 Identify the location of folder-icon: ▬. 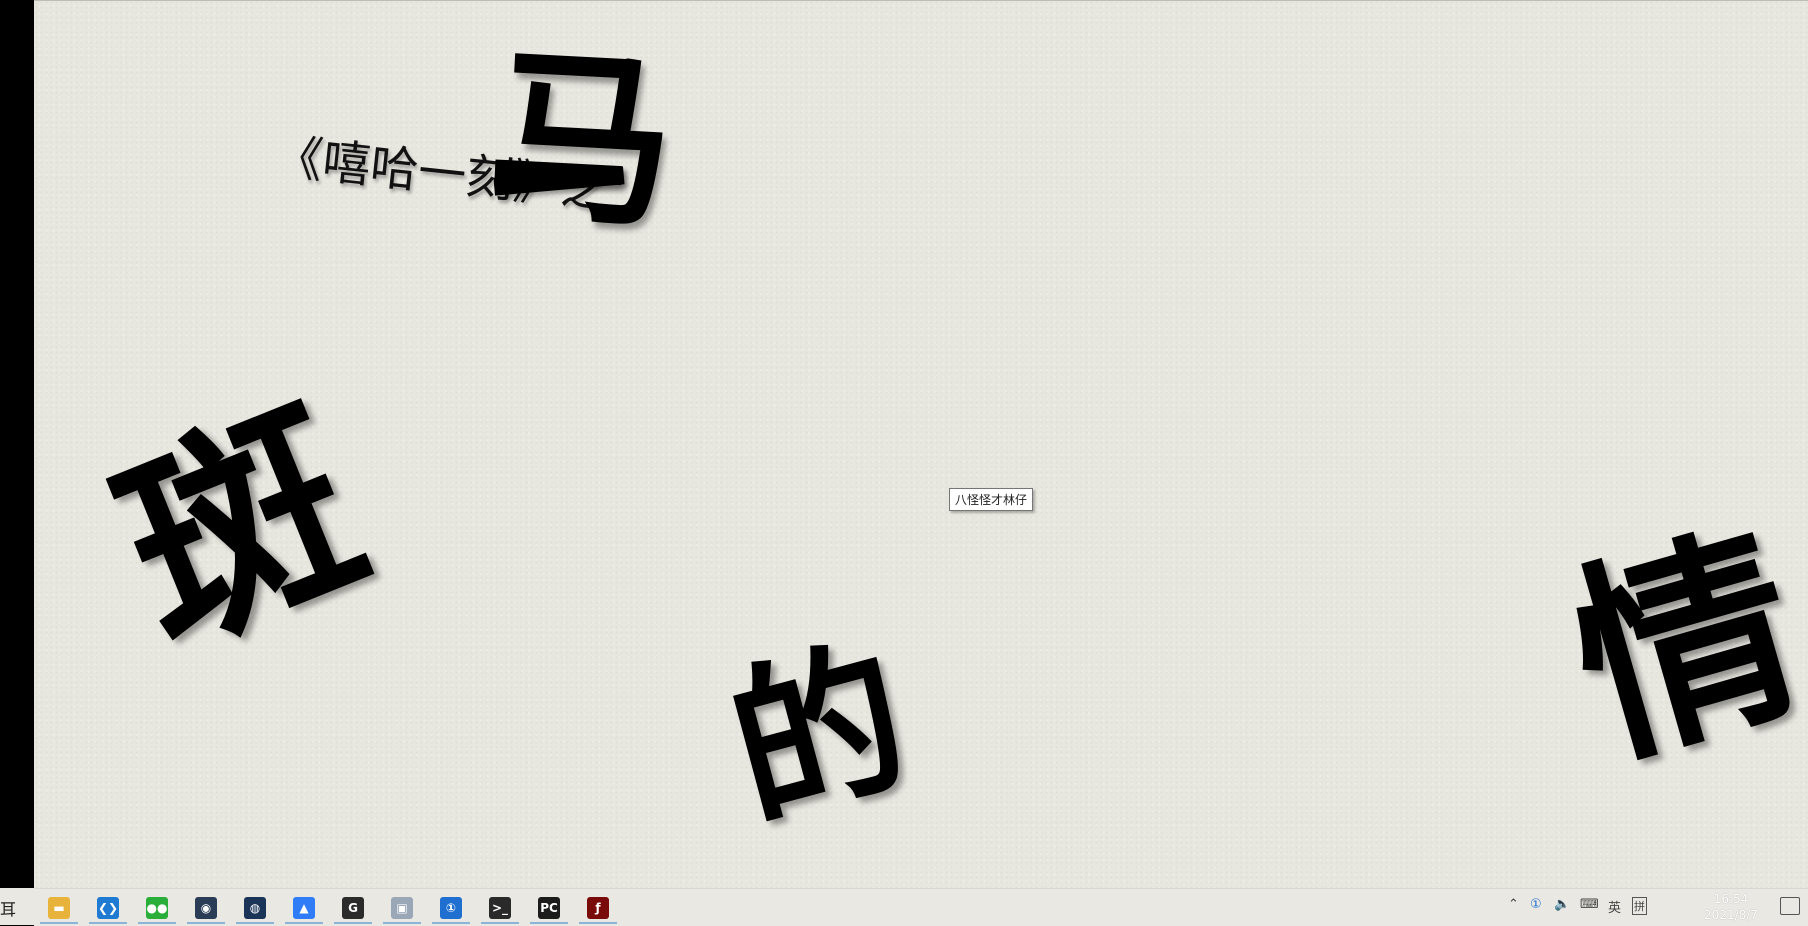
(59, 907).